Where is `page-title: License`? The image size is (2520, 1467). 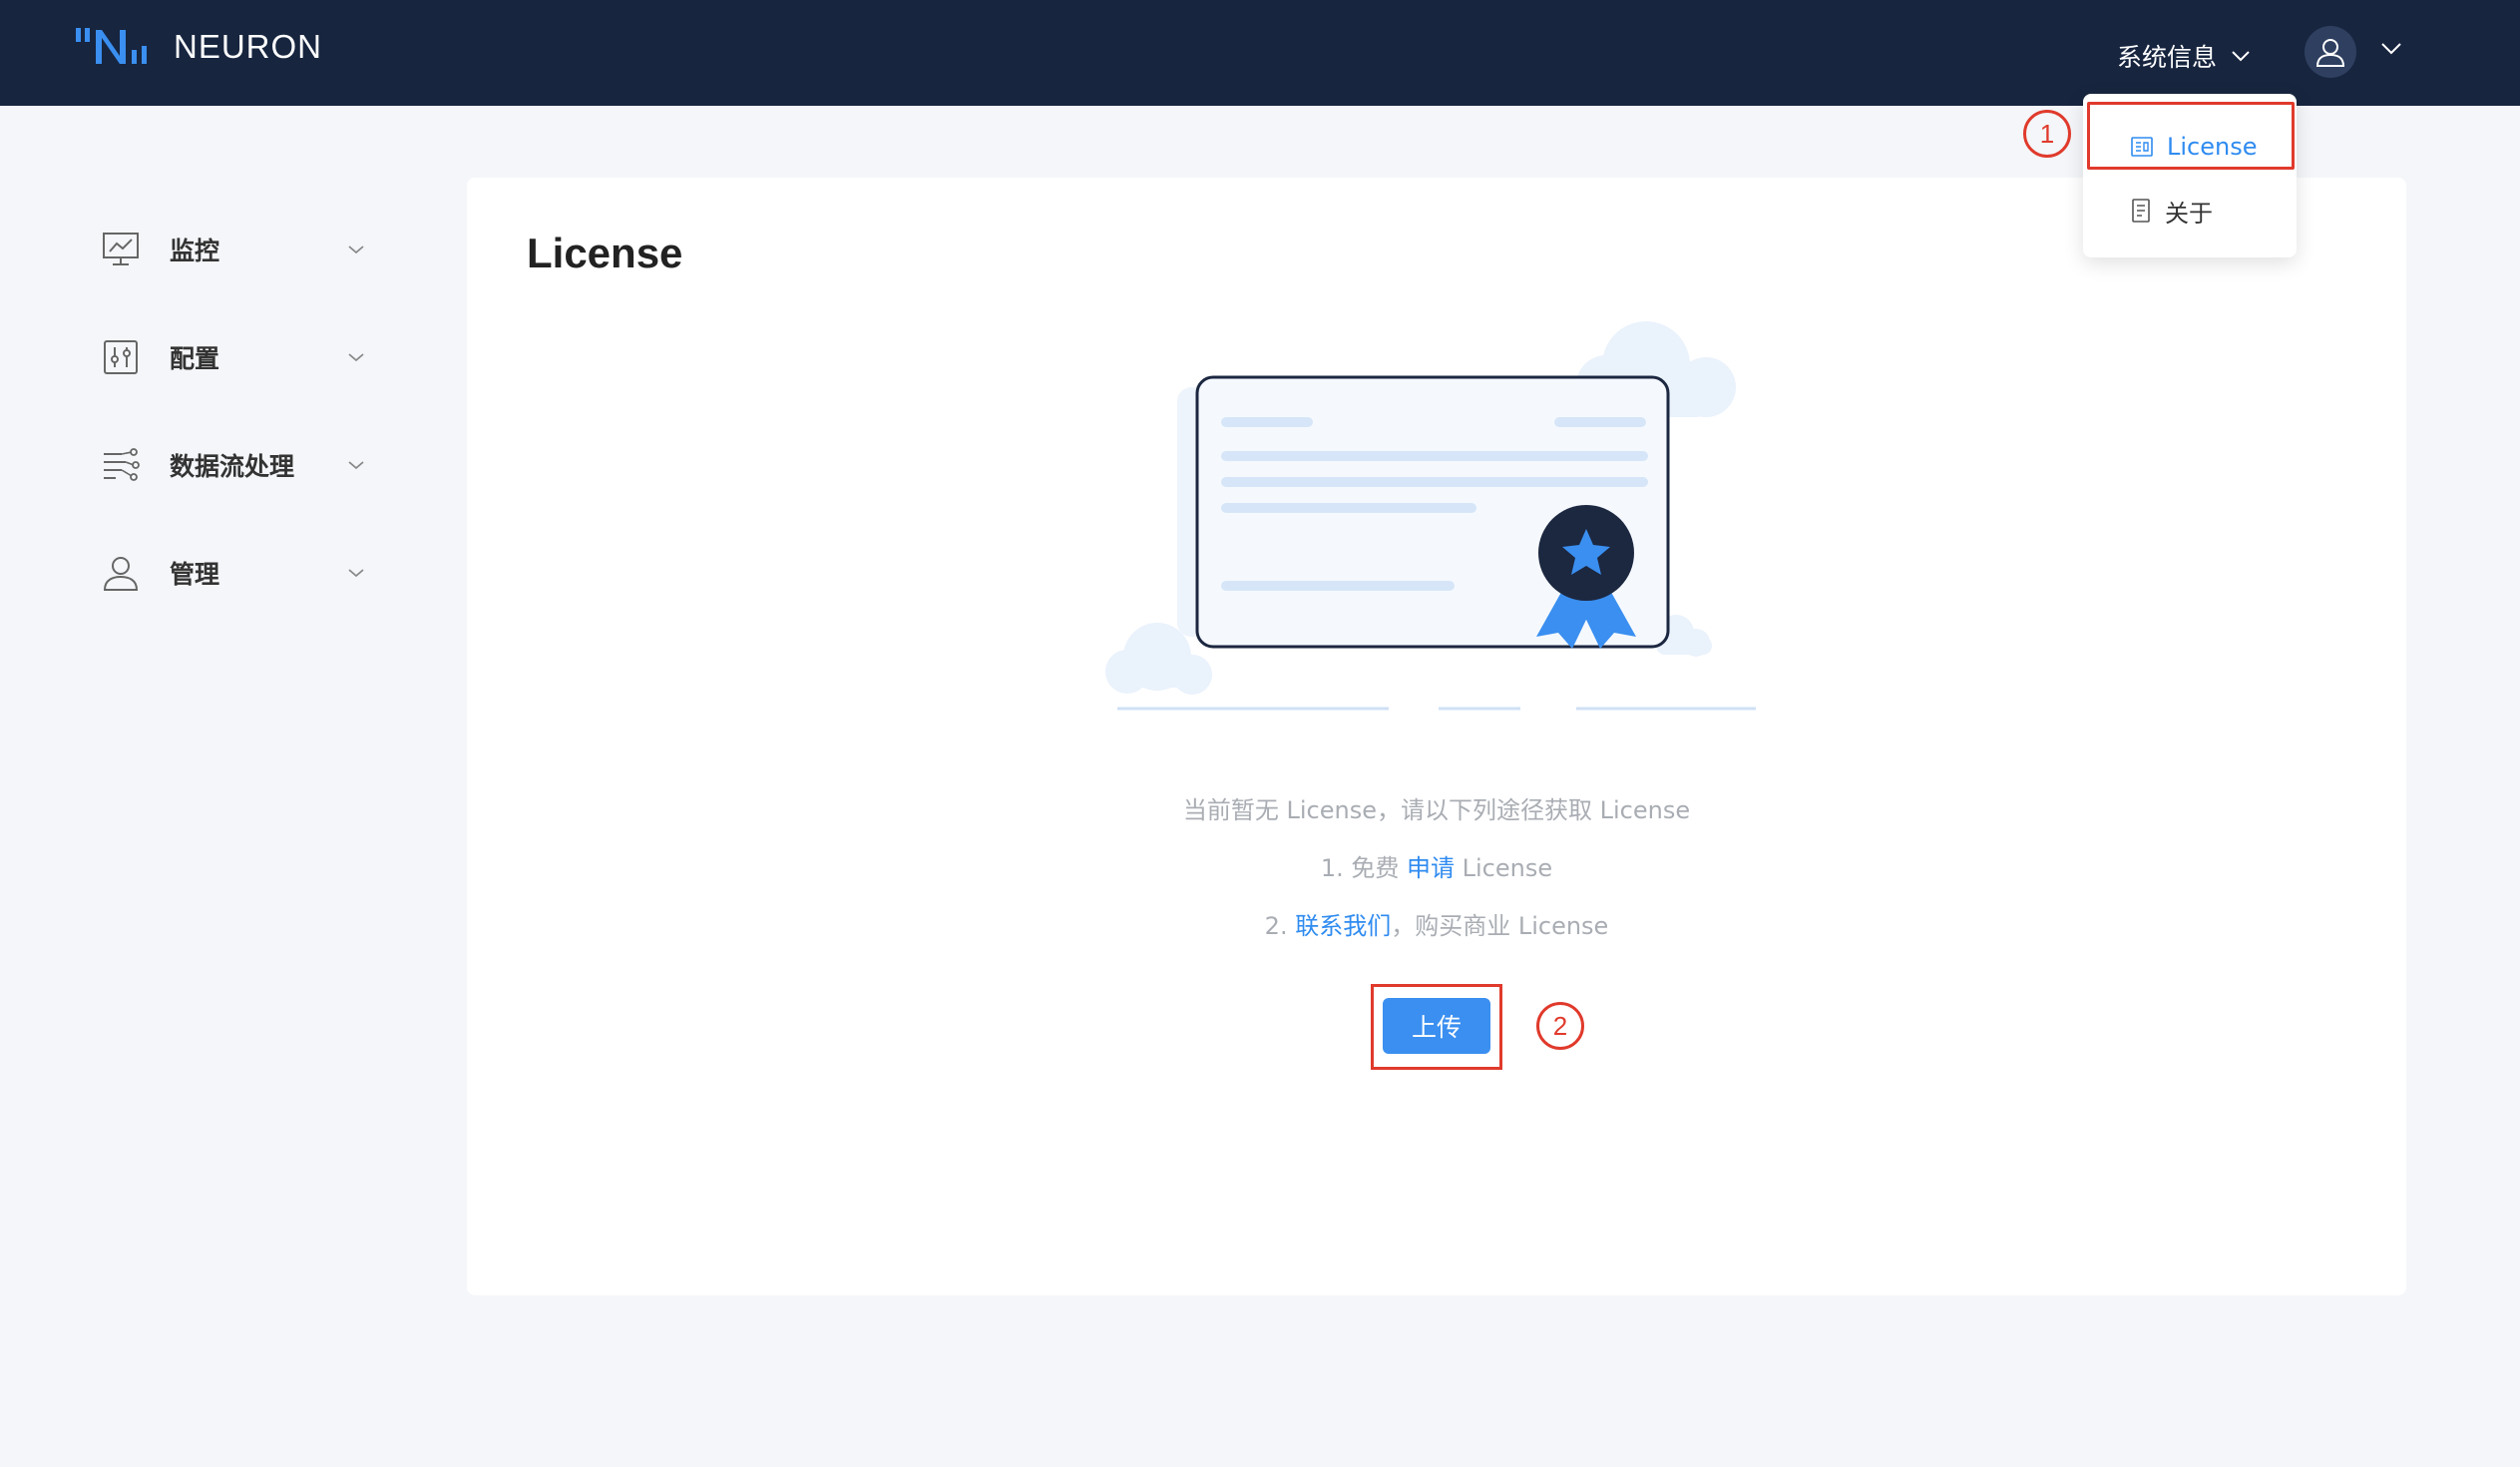
page-title: License is located at coordinates (605, 253).